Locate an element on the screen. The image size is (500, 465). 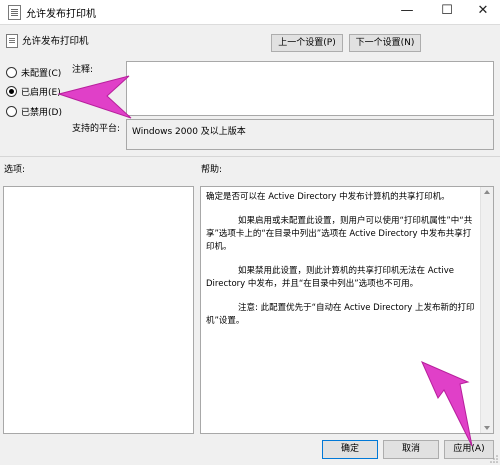
policy-header: 允许发布打印机 is located at coordinates (250, 43).